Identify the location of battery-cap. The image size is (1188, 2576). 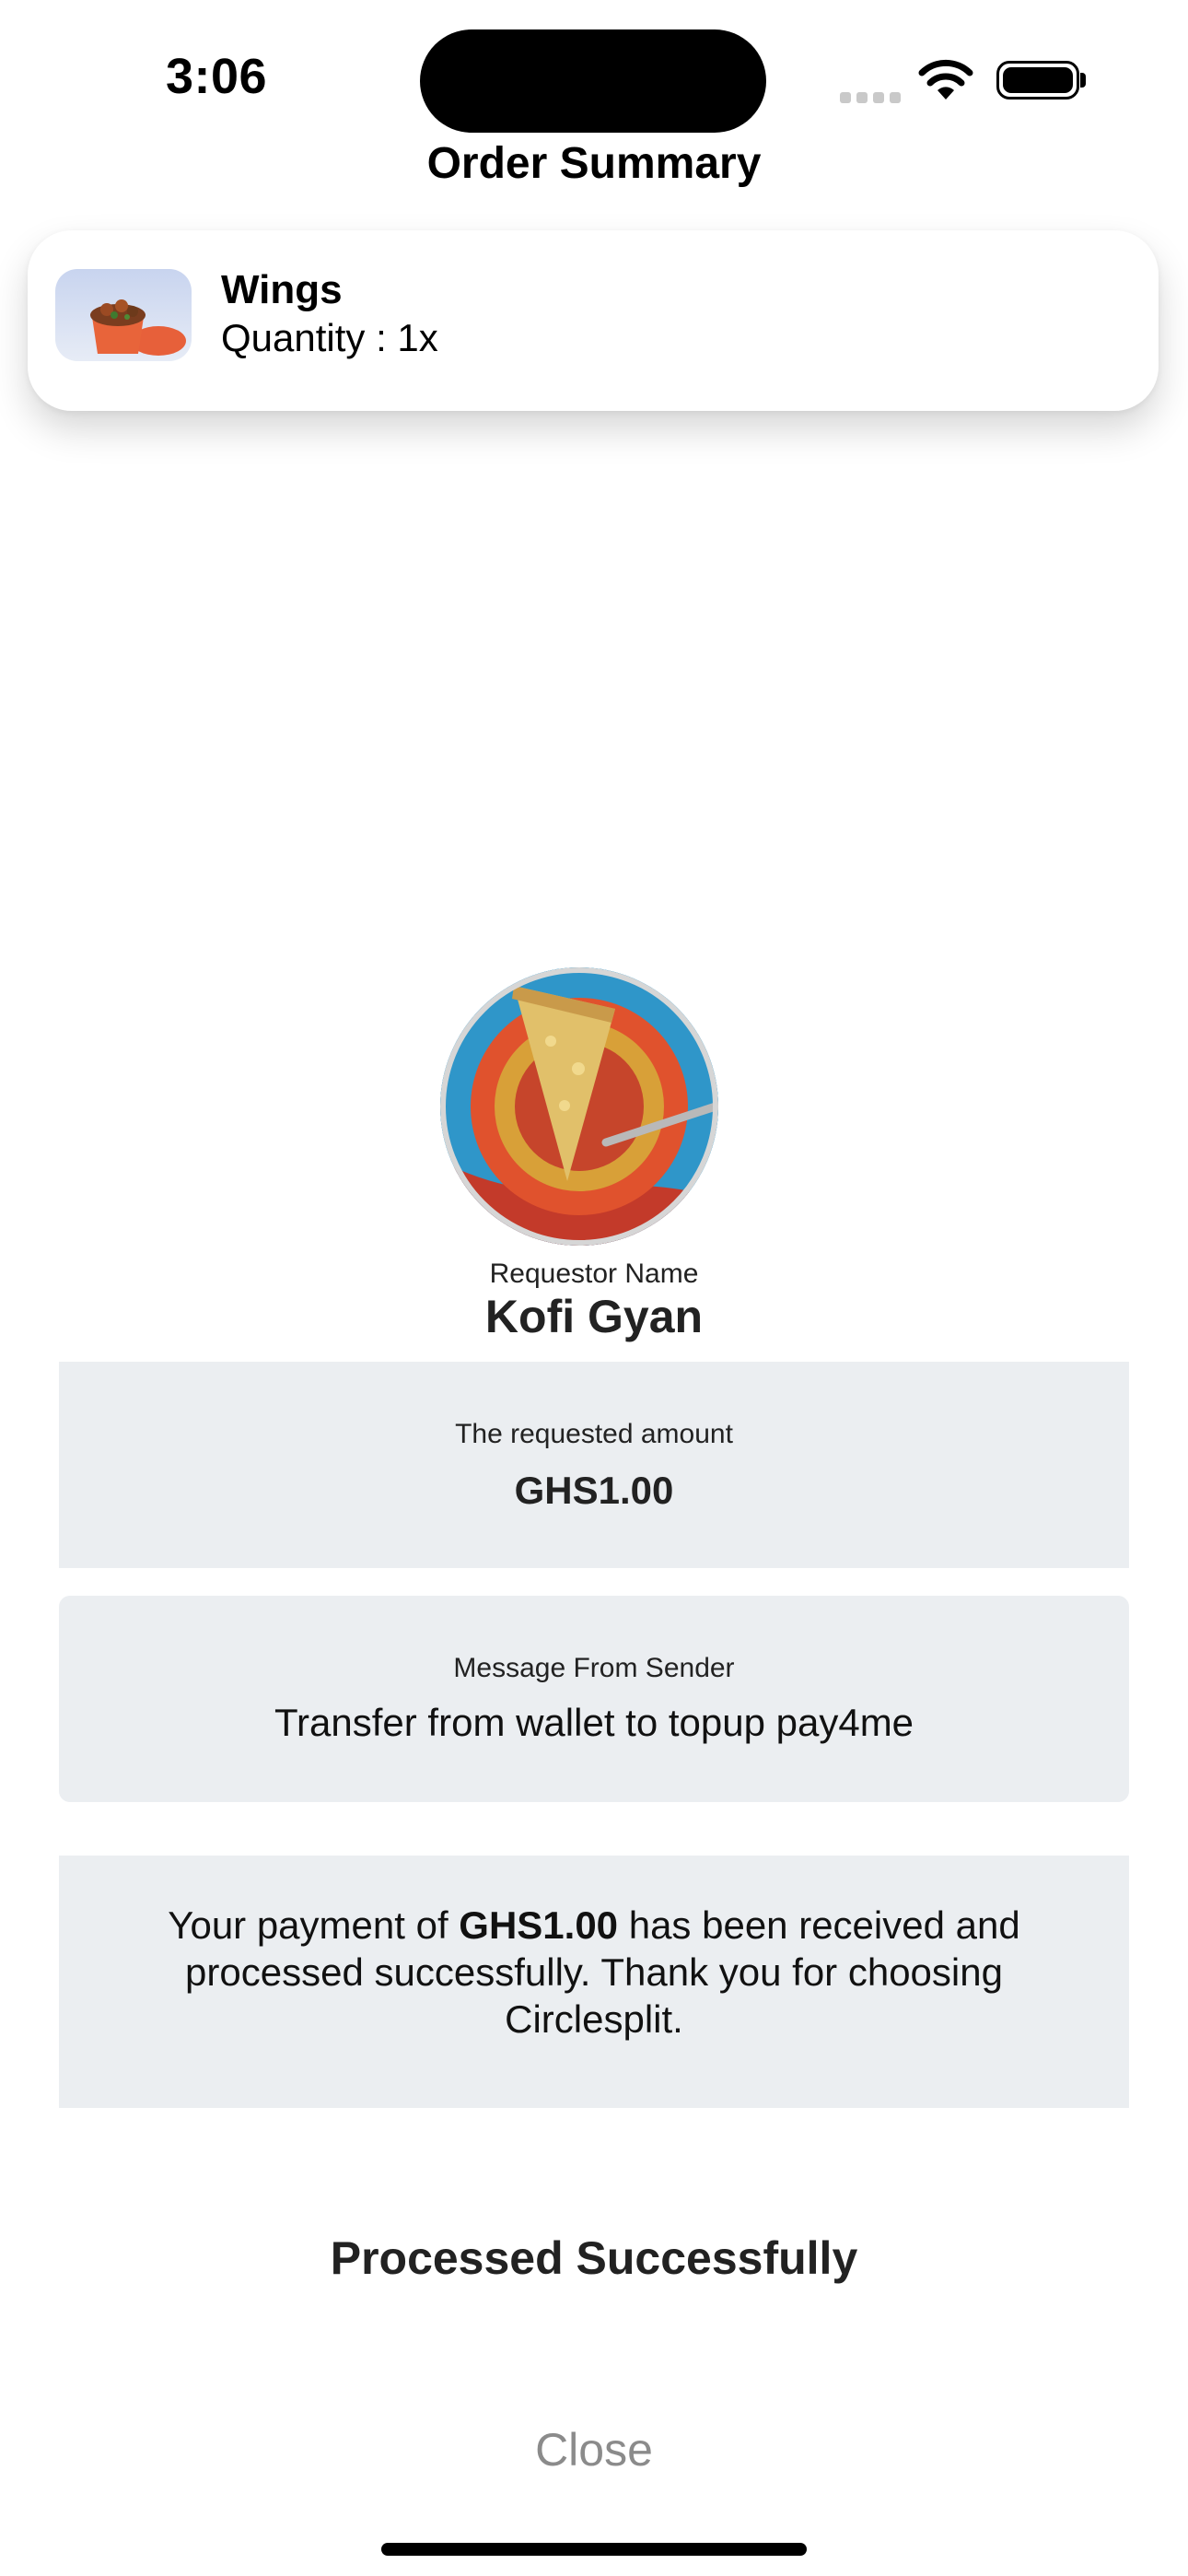
(1083, 80).